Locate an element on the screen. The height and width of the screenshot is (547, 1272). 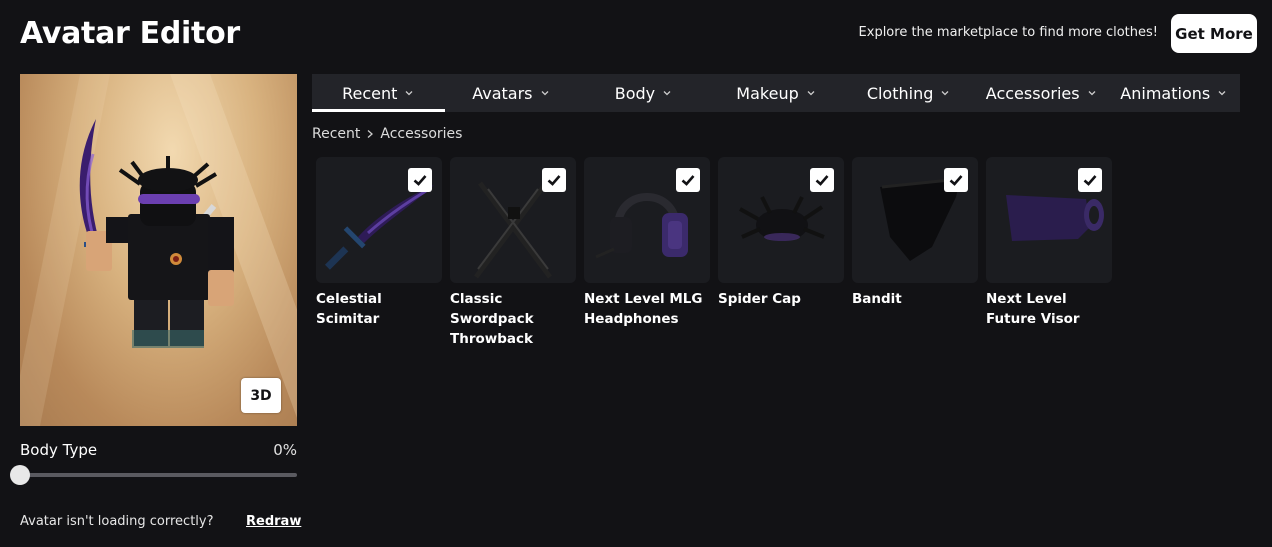
tab-clothing: Clothing is located at coordinates (908, 93).